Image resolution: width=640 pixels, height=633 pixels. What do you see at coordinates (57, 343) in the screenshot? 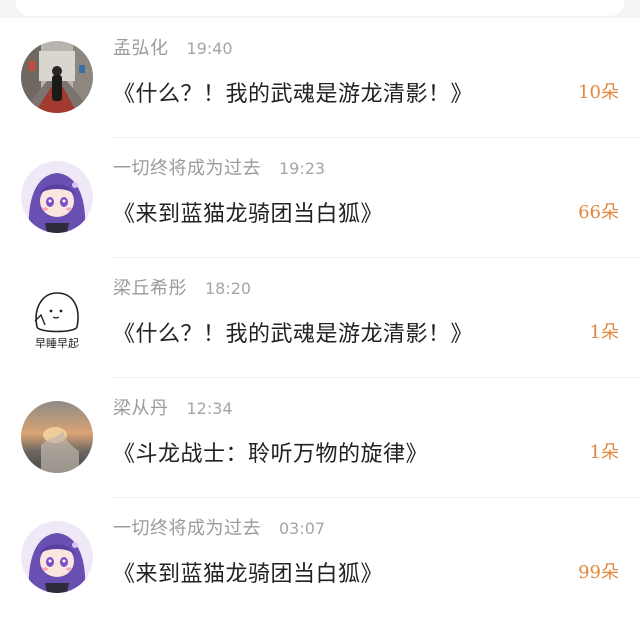
I see `avatar-caption: 早睡早起` at bounding box center [57, 343].